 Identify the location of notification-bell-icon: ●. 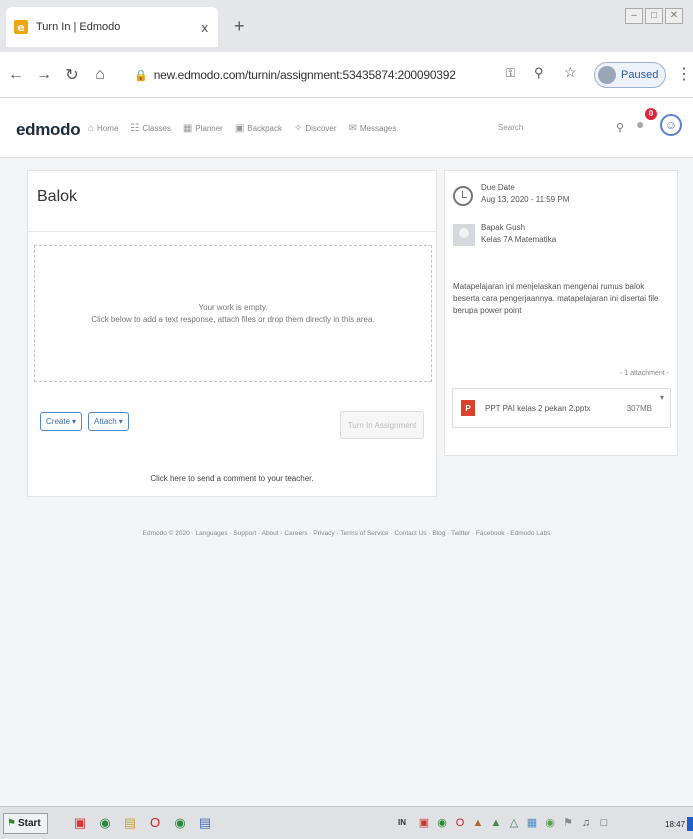
(640, 124).